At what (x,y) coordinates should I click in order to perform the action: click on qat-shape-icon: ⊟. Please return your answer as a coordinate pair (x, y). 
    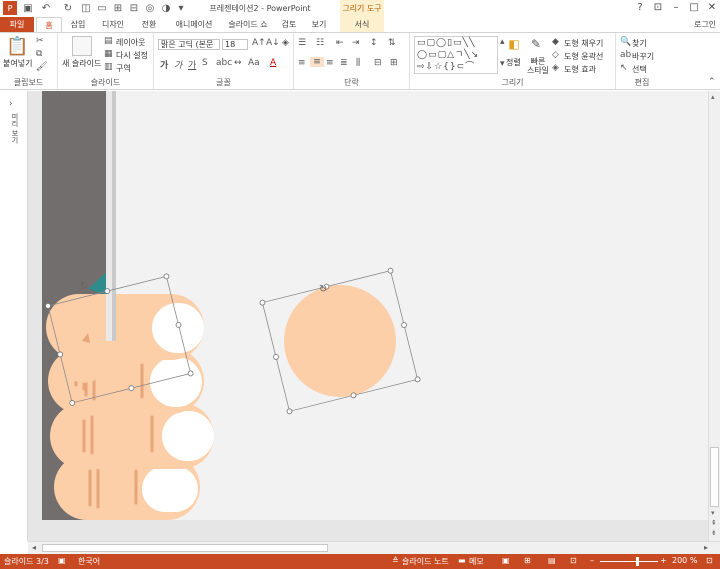
    Looking at the image, I should click on (134, 8).